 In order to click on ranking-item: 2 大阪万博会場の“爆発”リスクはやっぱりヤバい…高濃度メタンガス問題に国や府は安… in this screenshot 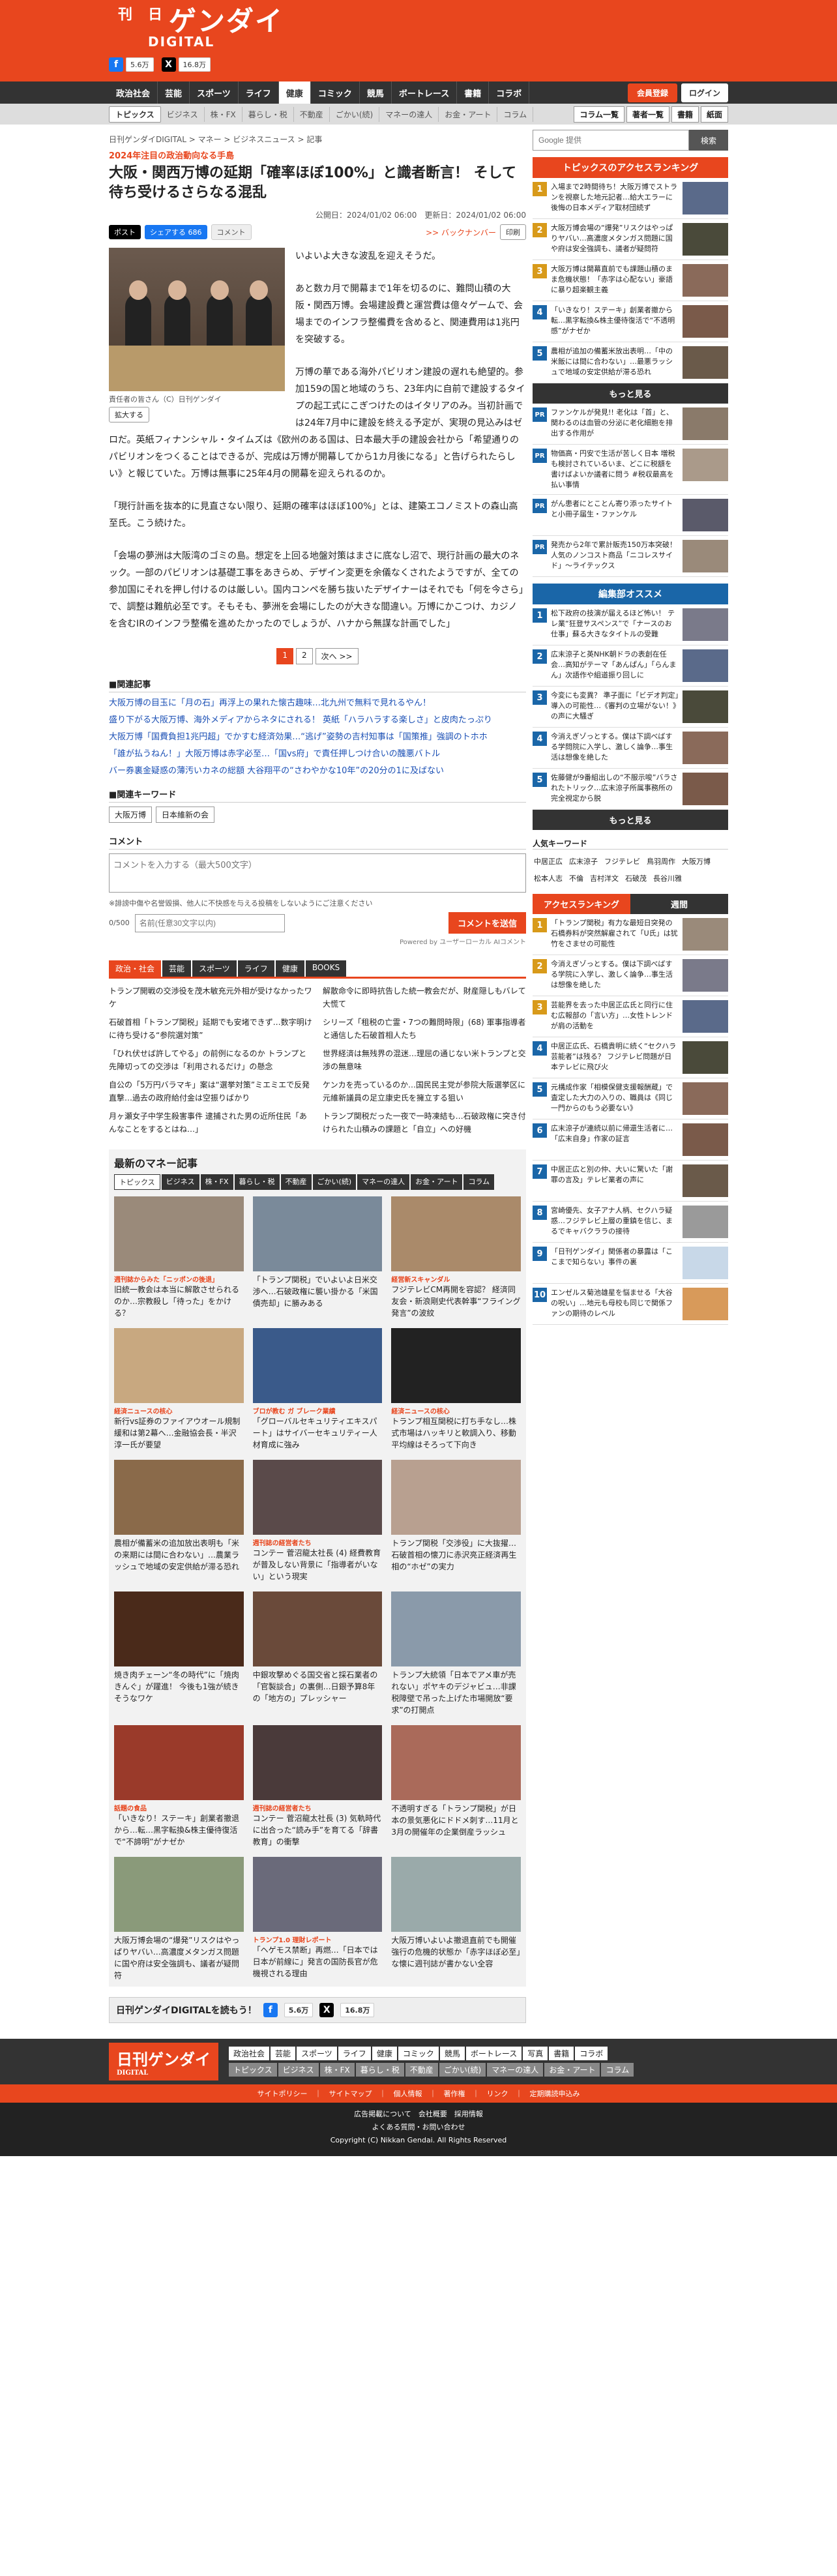, I will do `click(630, 239)`.